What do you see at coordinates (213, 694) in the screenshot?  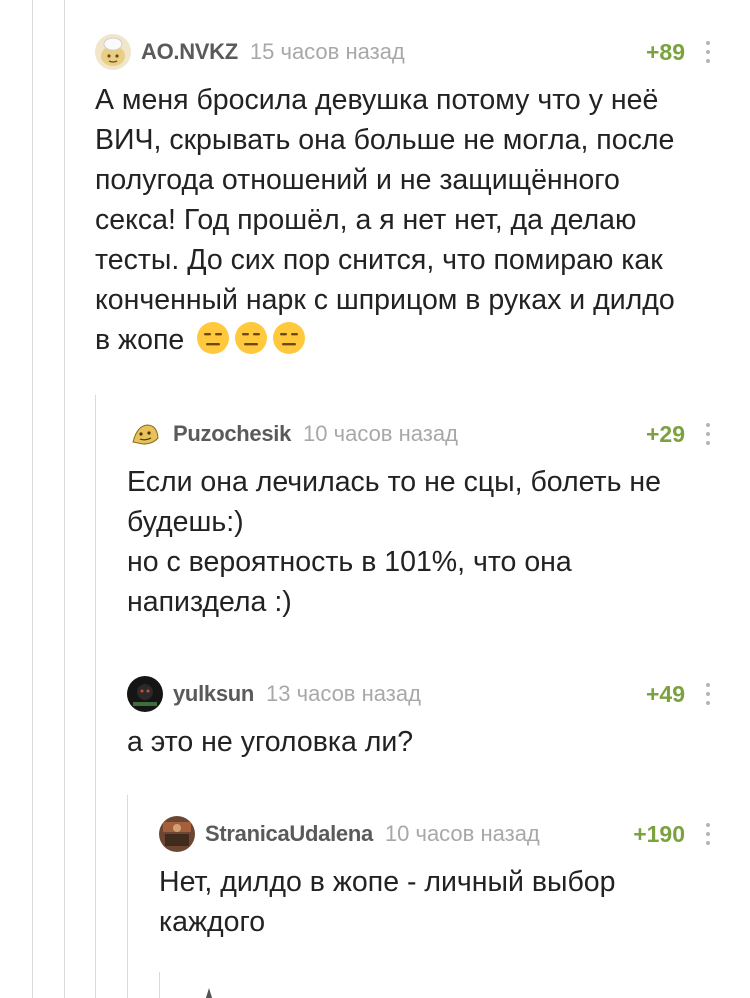 I see `username: yulksun` at bounding box center [213, 694].